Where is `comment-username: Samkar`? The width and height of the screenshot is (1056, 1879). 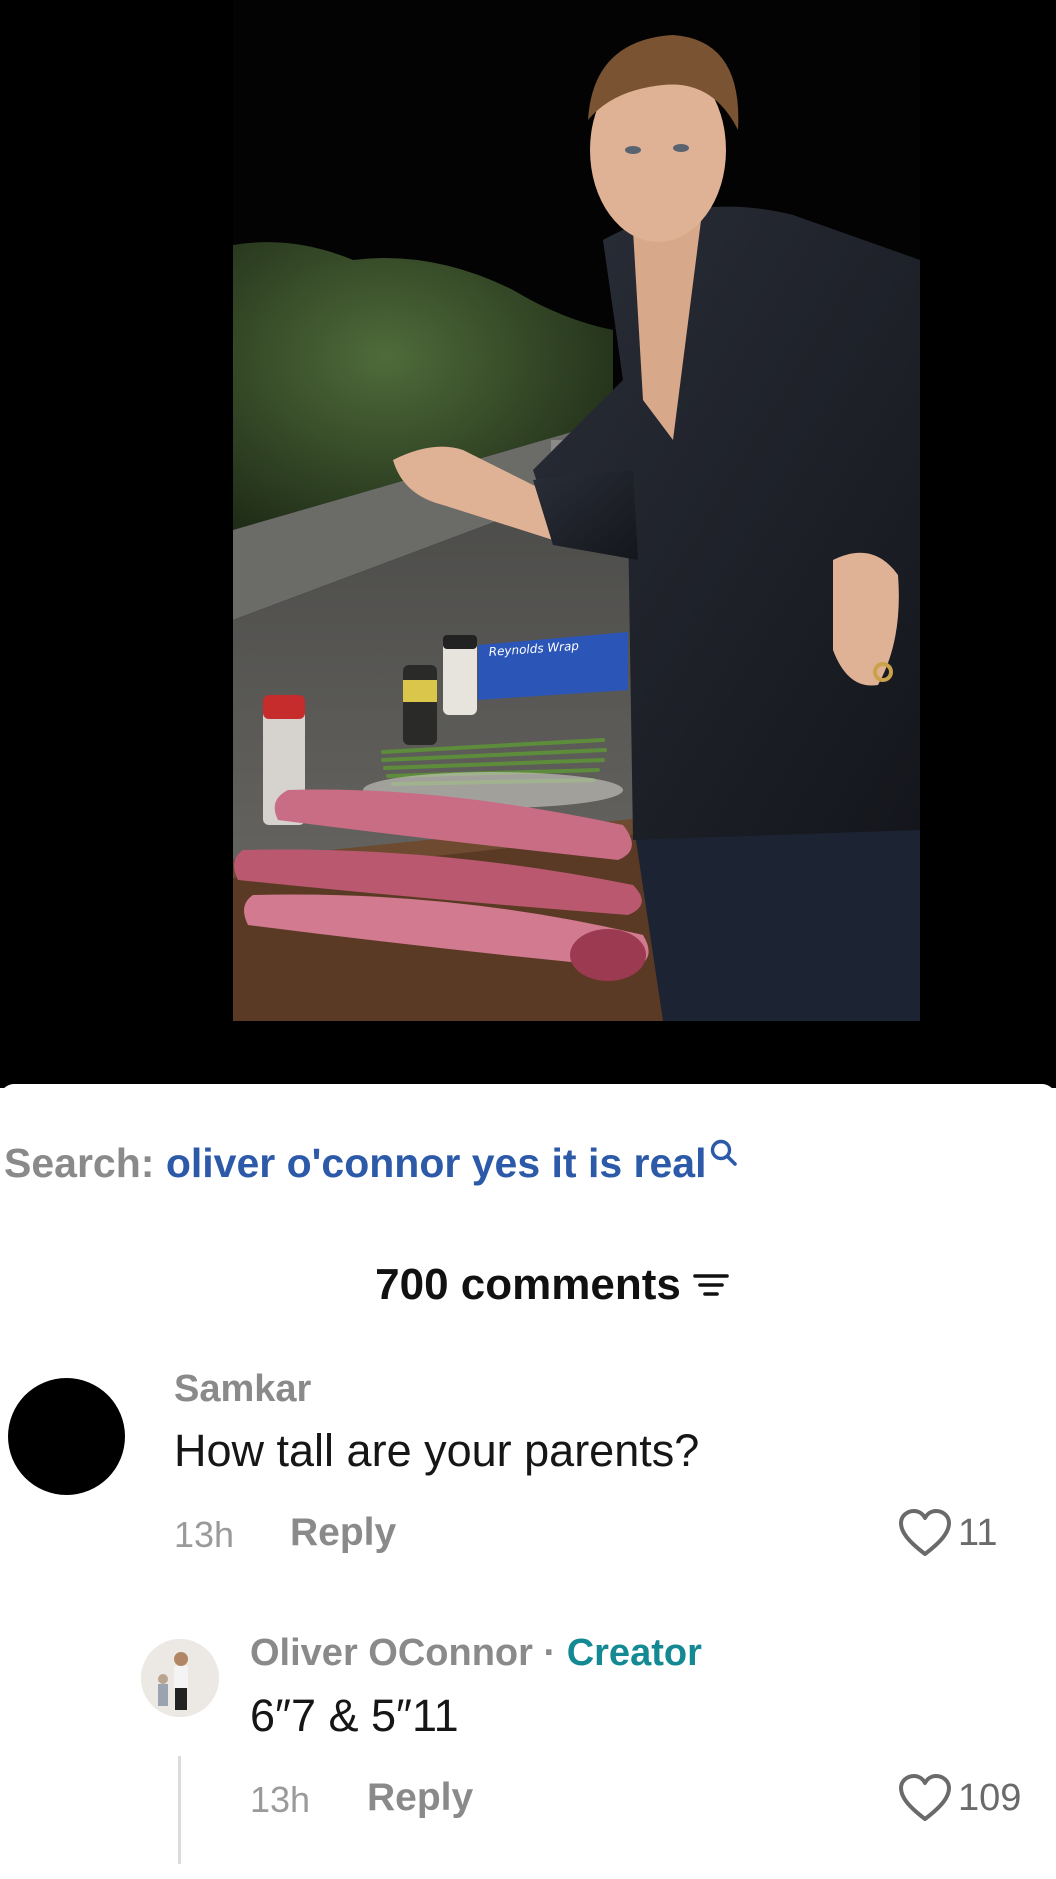 comment-username: Samkar is located at coordinates (242, 1389).